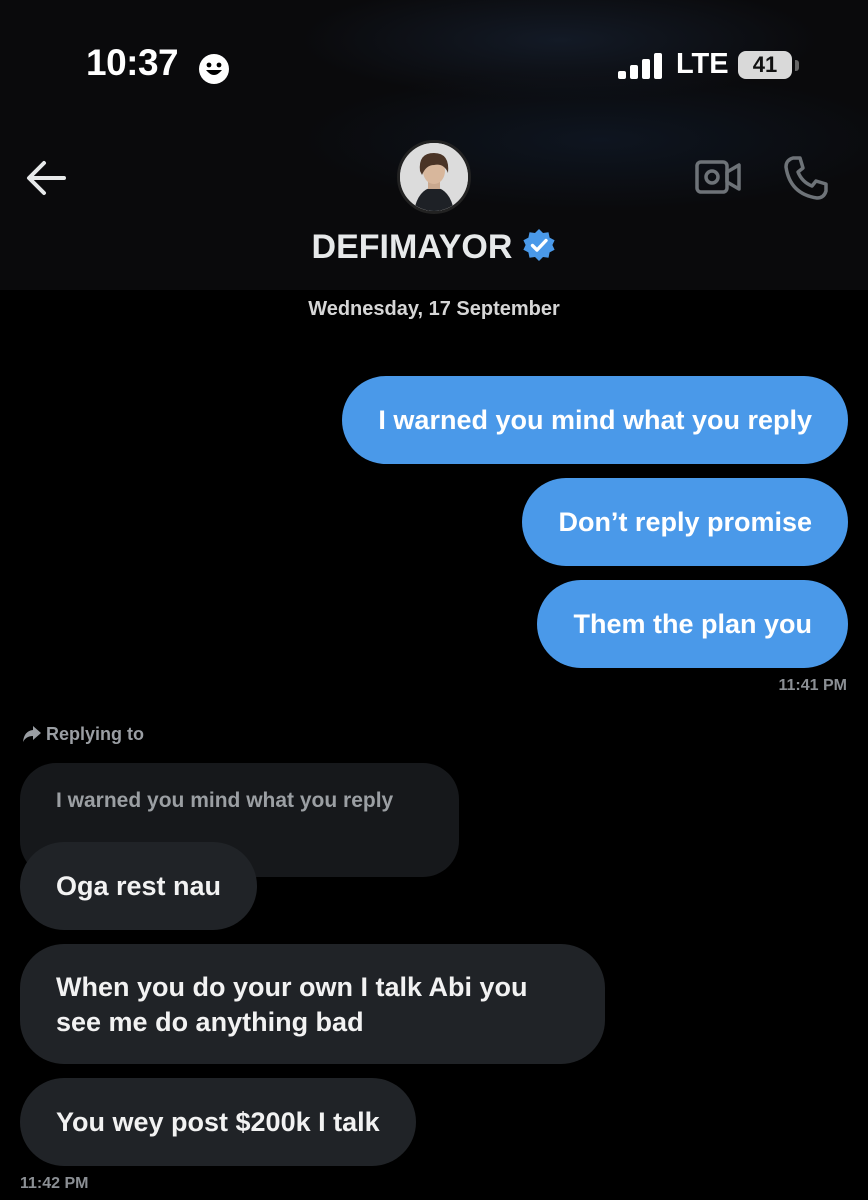 The image size is (868, 1200). What do you see at coordinates (806, 178) in the screenshot?
I see `phone-icon` at bounding box center [806, 178].